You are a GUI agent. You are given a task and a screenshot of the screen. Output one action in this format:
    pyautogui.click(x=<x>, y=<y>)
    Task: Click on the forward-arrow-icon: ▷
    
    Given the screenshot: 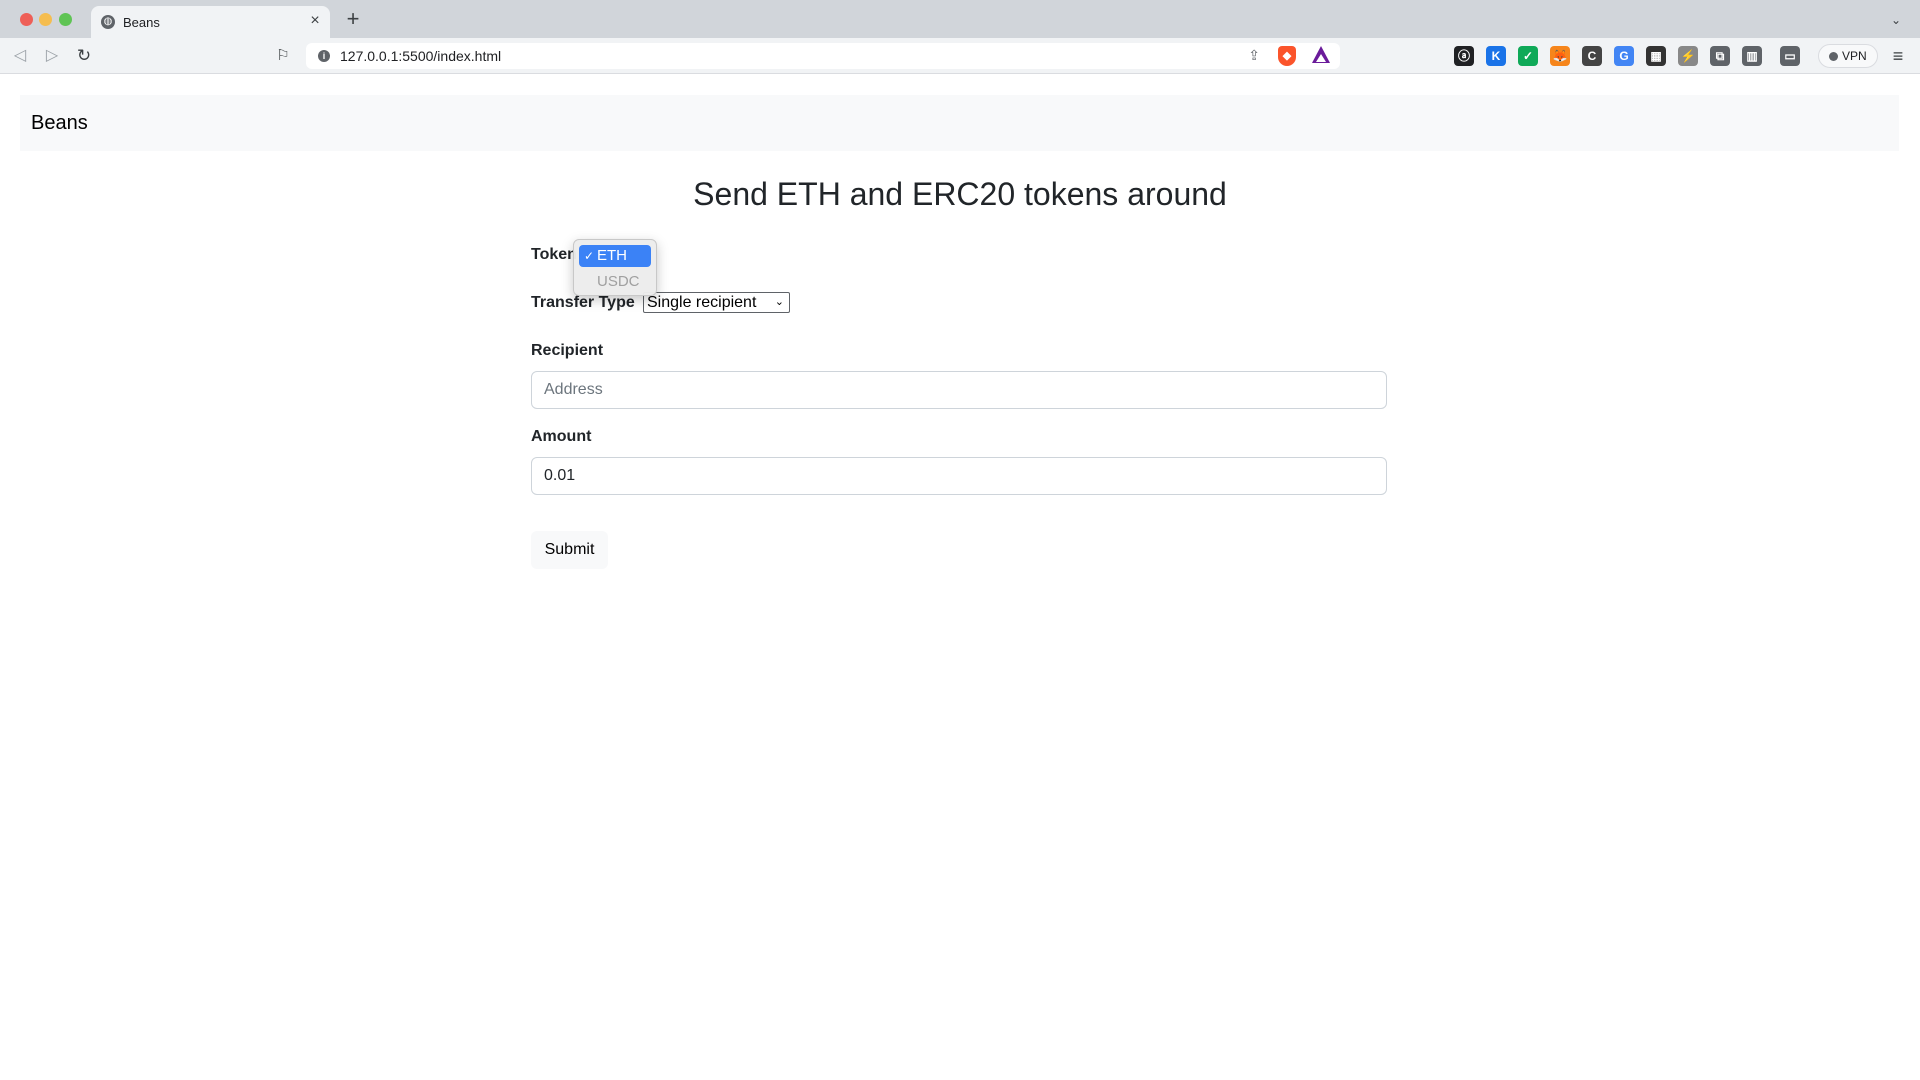 What is the action you would take?
    pyautogui.click(x=52, y=56)
    